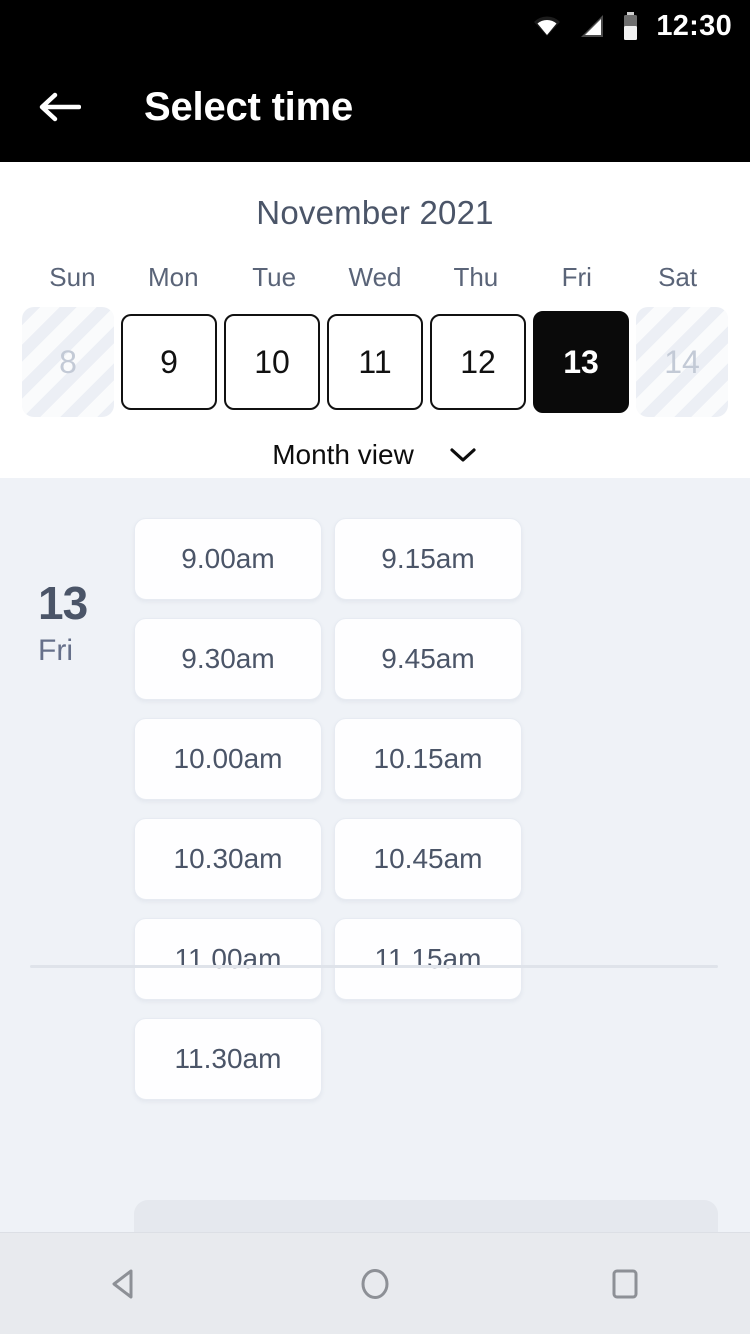  Describe the element at coordinates (428, 559) in the screenshot. I see `time-slot-button: 9.15am` at that location.